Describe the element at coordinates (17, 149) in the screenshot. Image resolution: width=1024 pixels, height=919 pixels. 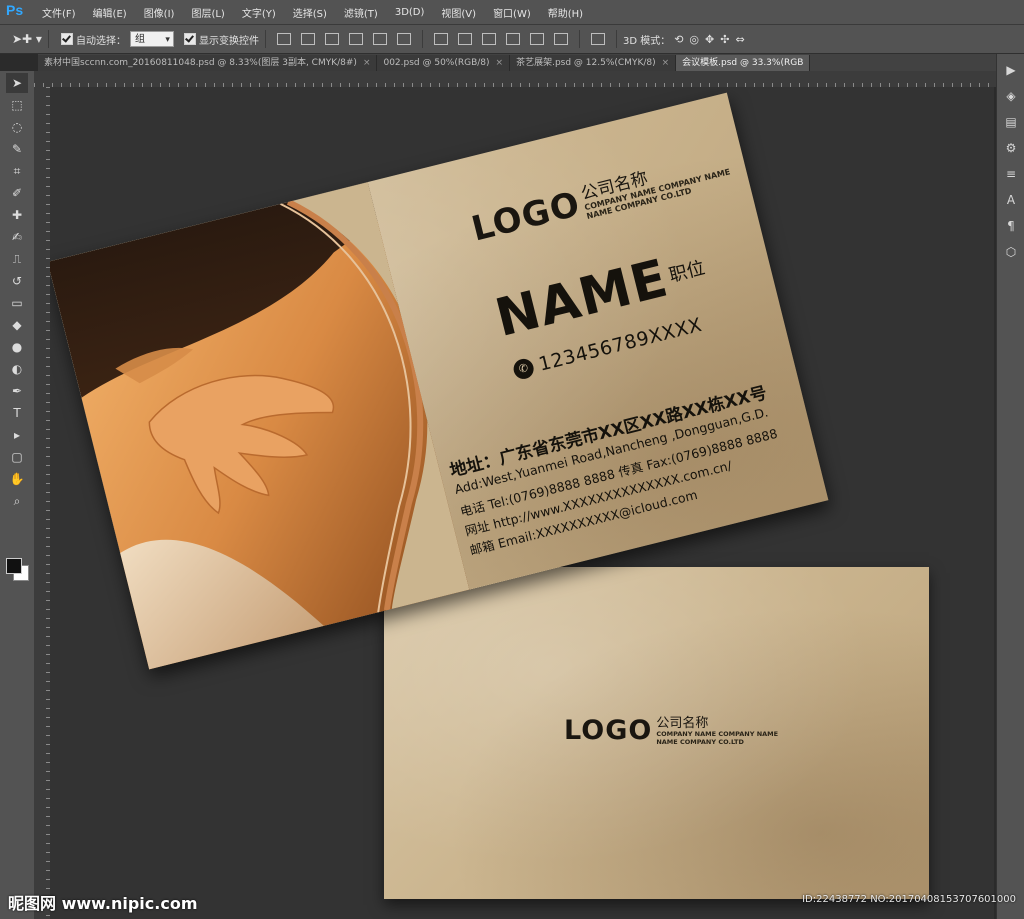
I see `quick-select-tool-icon: ✎` at that location.